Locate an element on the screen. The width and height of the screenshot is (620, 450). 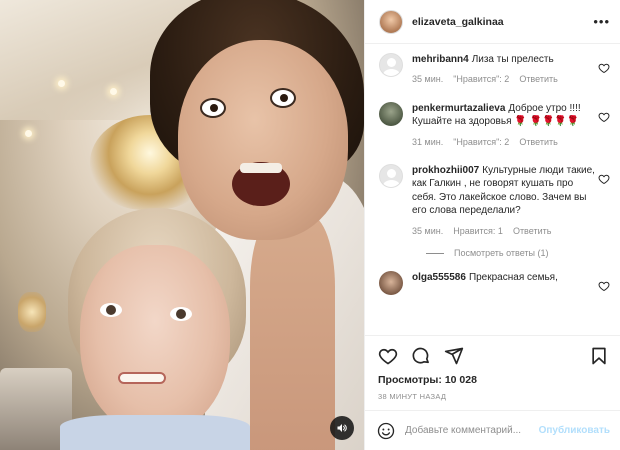
girl-left-eye is located at coordinates (111, 310).